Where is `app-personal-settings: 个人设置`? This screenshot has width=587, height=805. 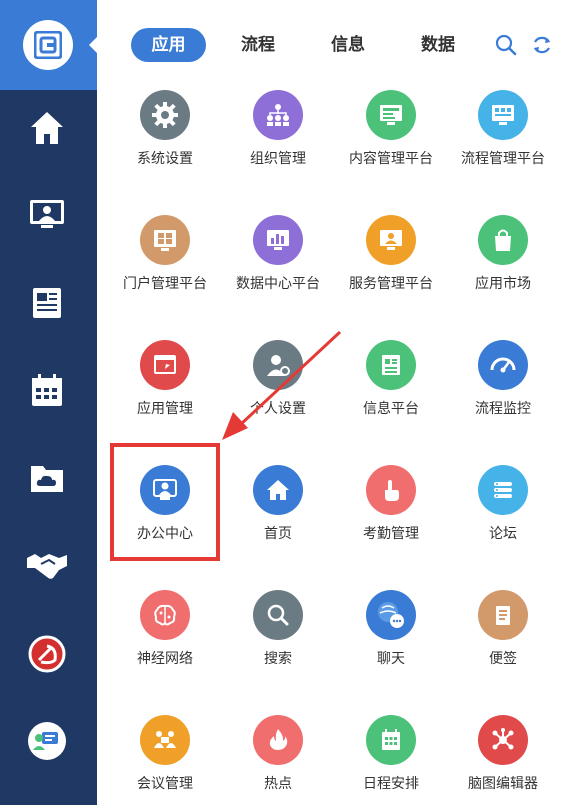
app-personal-settings: 个人设置 is located at coordinates (278, 379).